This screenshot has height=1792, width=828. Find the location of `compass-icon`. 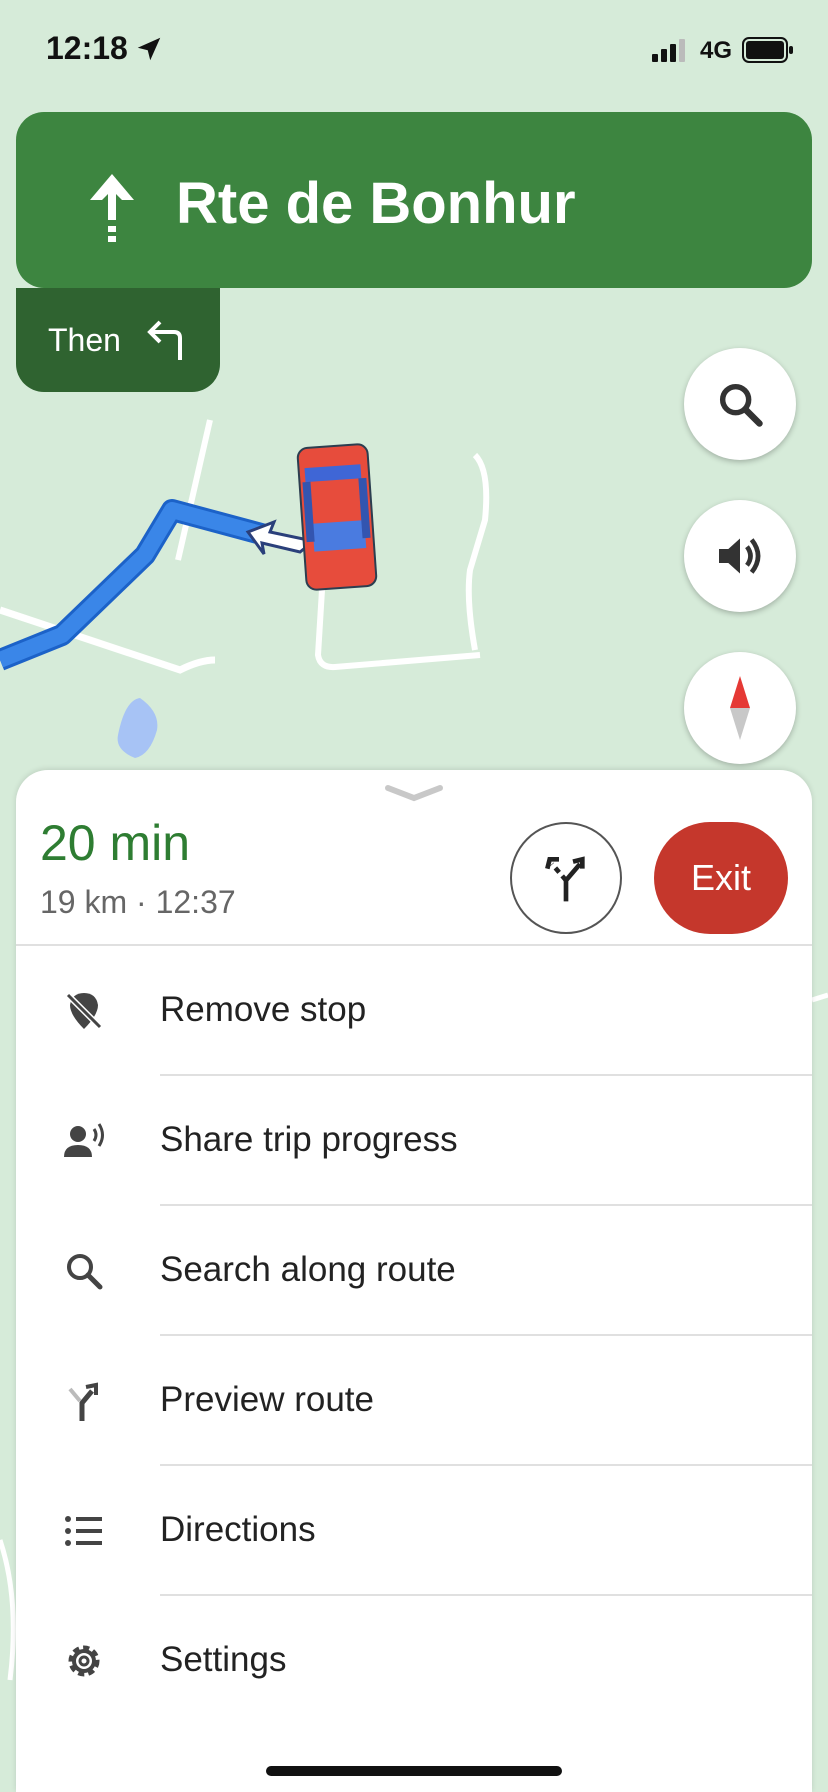

compass-icon is located at coordinates (740, 708).